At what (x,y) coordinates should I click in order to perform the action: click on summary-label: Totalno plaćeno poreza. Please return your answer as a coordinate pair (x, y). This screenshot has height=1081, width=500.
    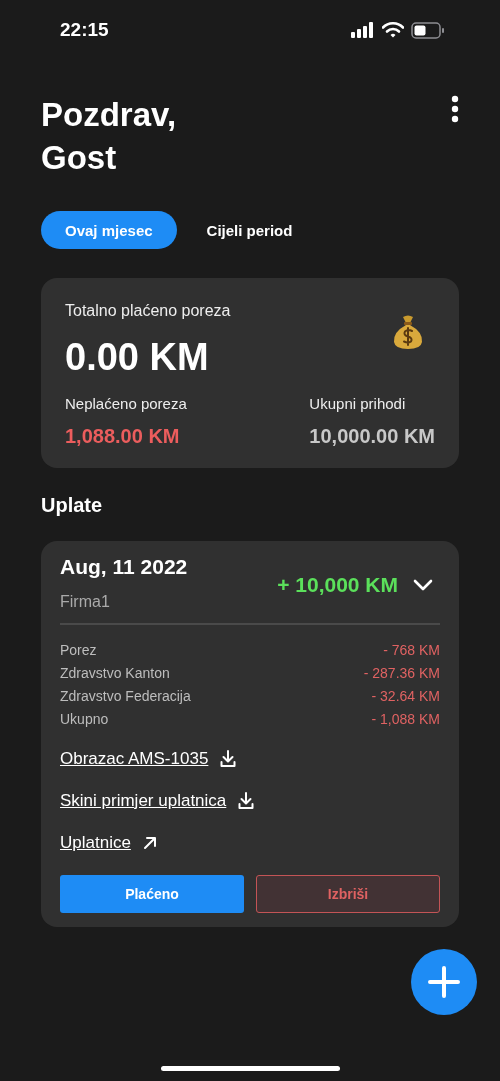
    Looking at the image, I should click on (148, 311).